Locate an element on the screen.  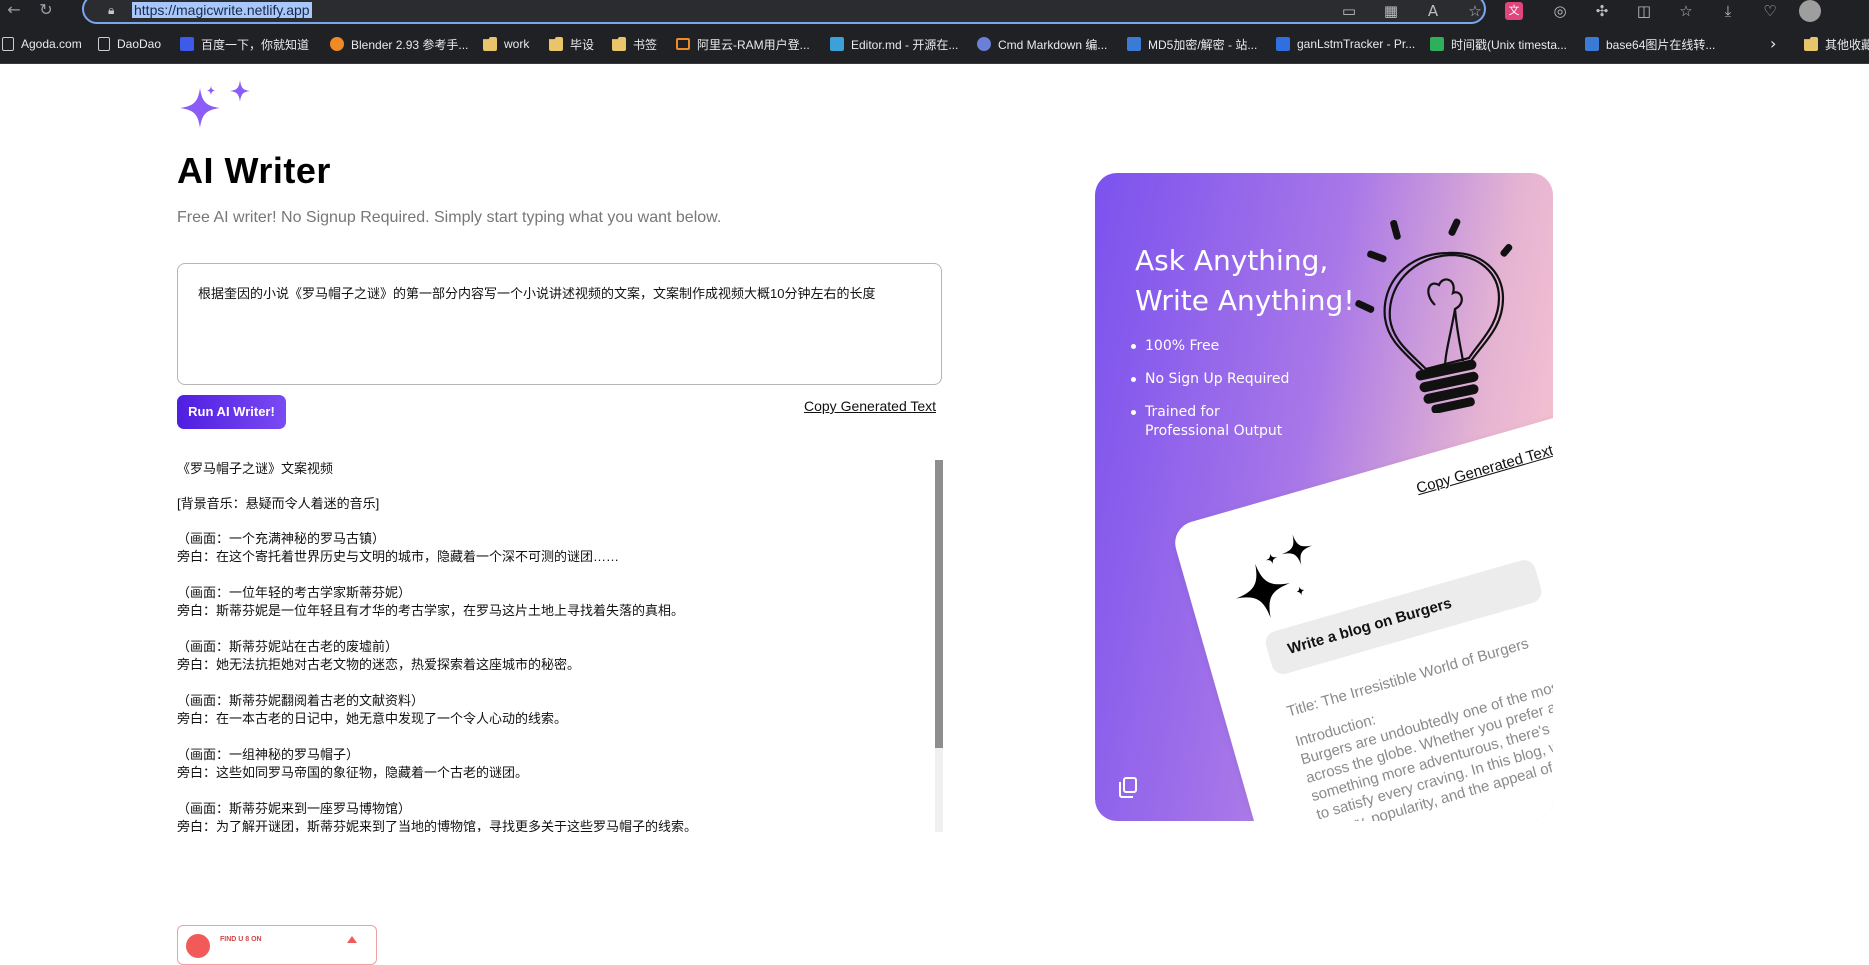
output-line: （画面：一个充满神秘的罗马古镇） is located at coordinates (281, 538).